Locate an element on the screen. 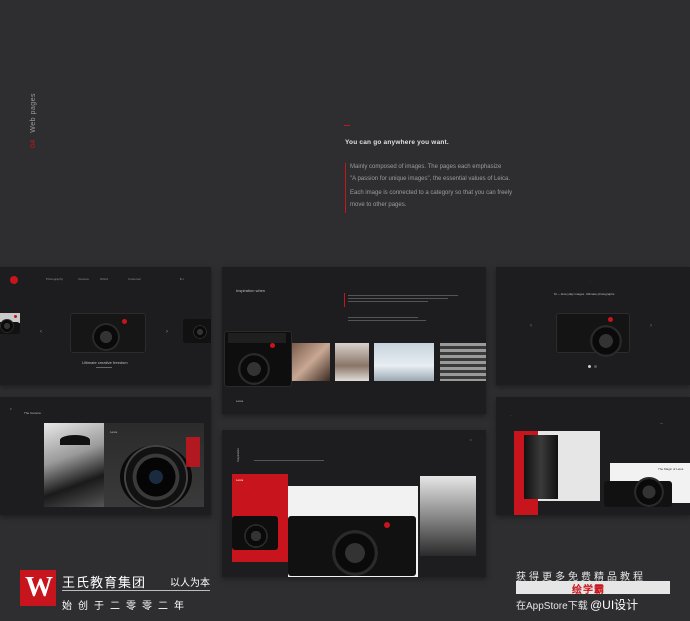 The height and width of the screenshot is (621, 690). intro-title: You can go anywhere you want. is located at coordinates (397, 142).